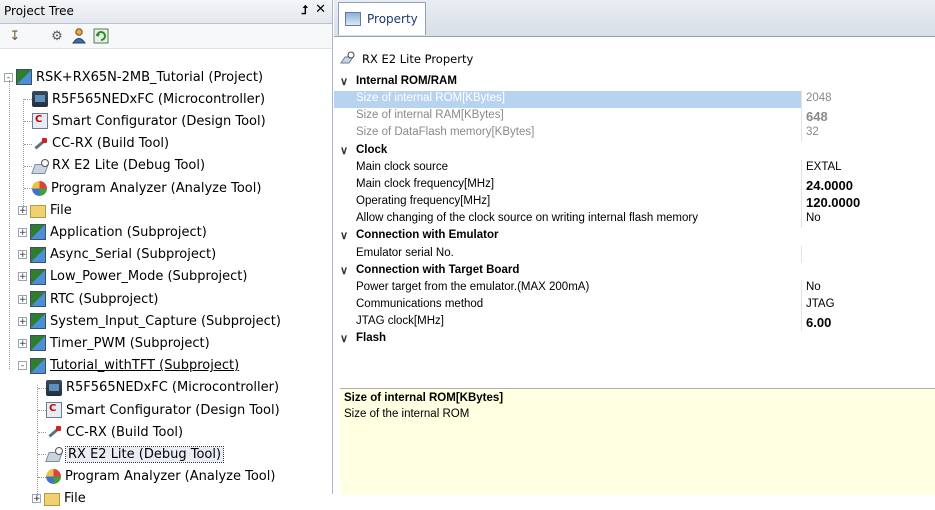  What do you see at coordinates (159, 99) in the screenshot?
I see `tree-item-label: R5F565NEDxFC (Microcontroller)` at bounding box center [159, 99].